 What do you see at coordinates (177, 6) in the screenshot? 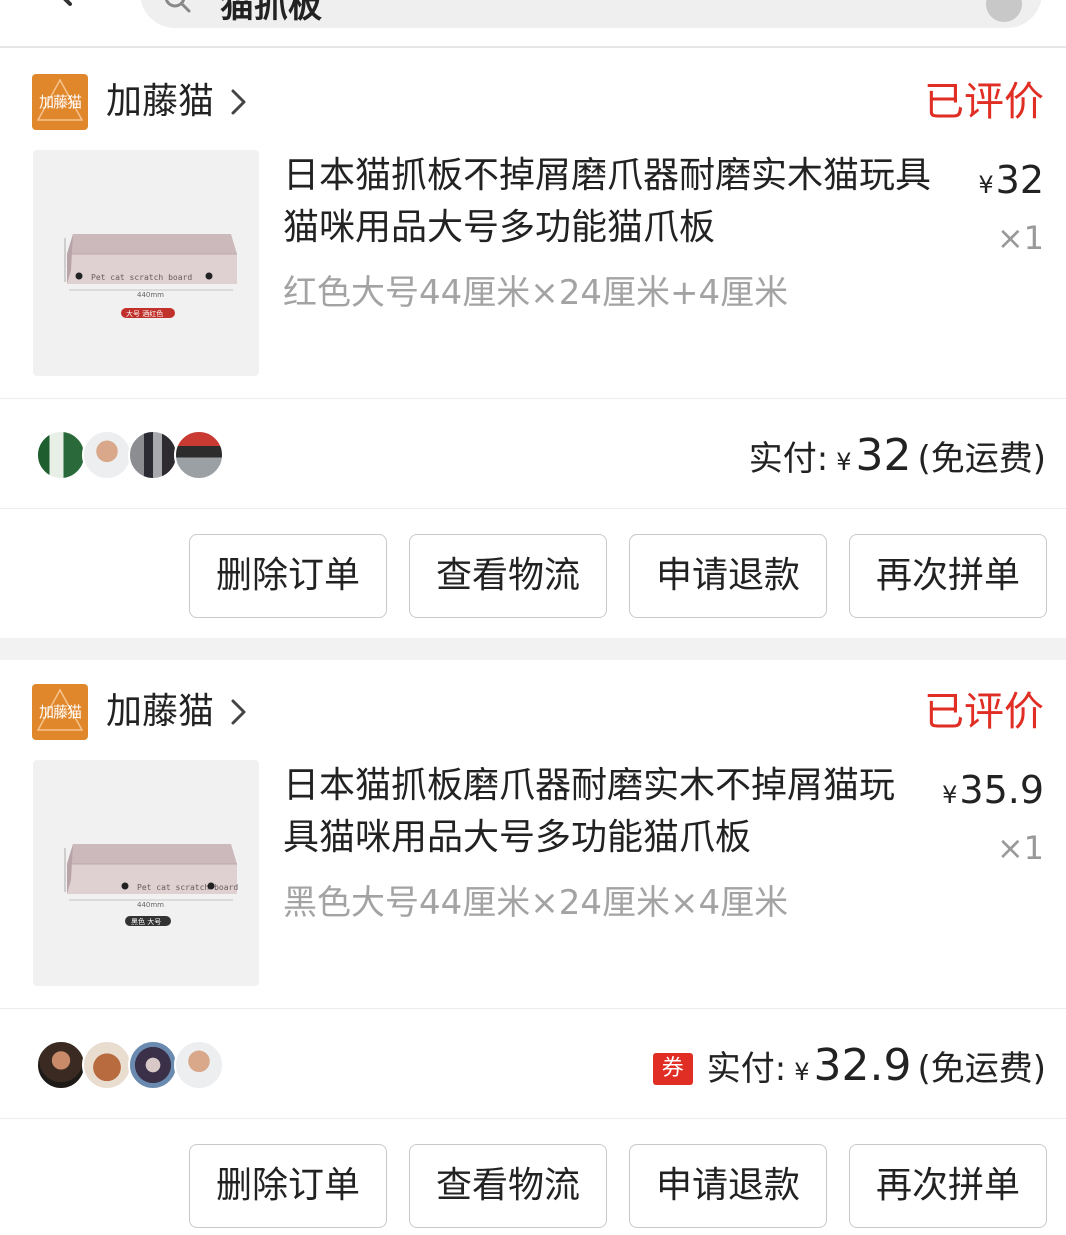
I see `search-icon` at bounding box center [177, 6].